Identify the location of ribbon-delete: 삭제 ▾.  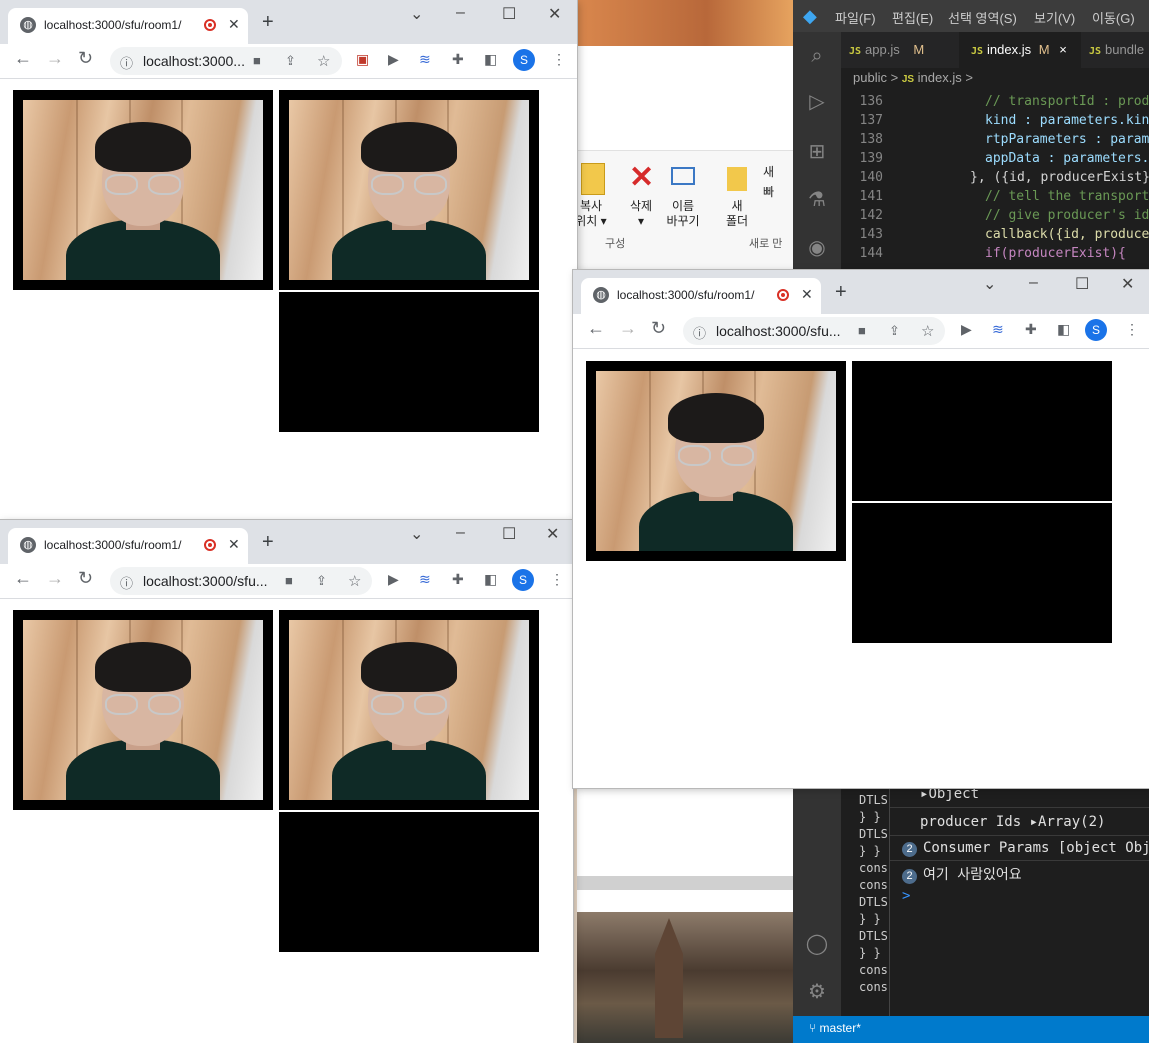
(641, 214).